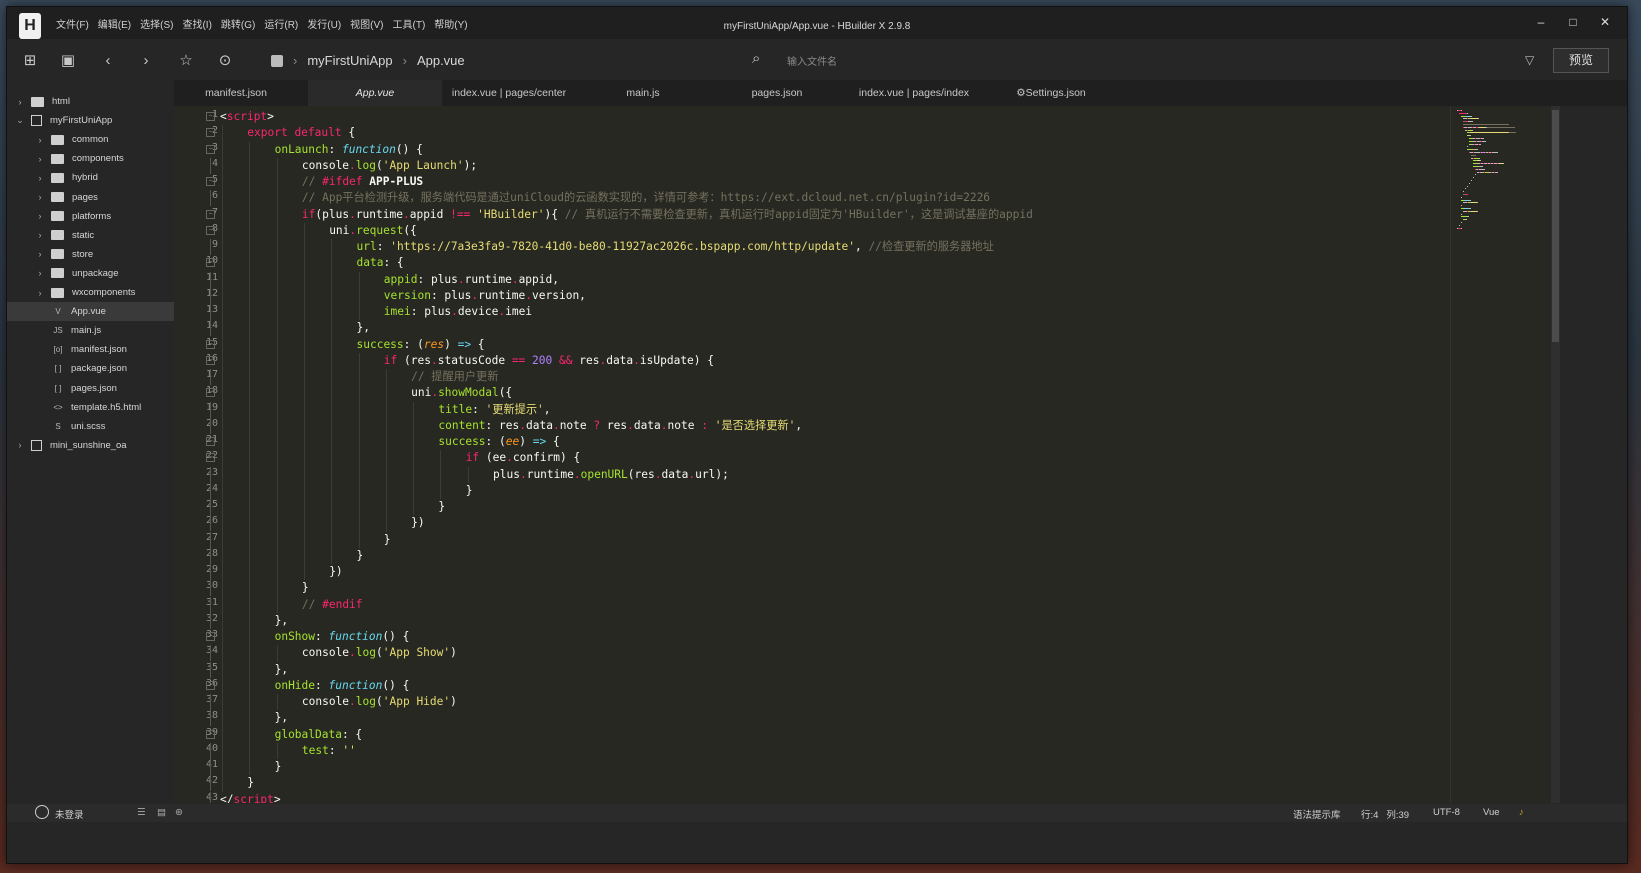 This screenshot has height=873, width=1641. What do you see at coordinates (380, 263) in the screenshot?
I see `code-line: data: {` at bounding box center [380, 263].